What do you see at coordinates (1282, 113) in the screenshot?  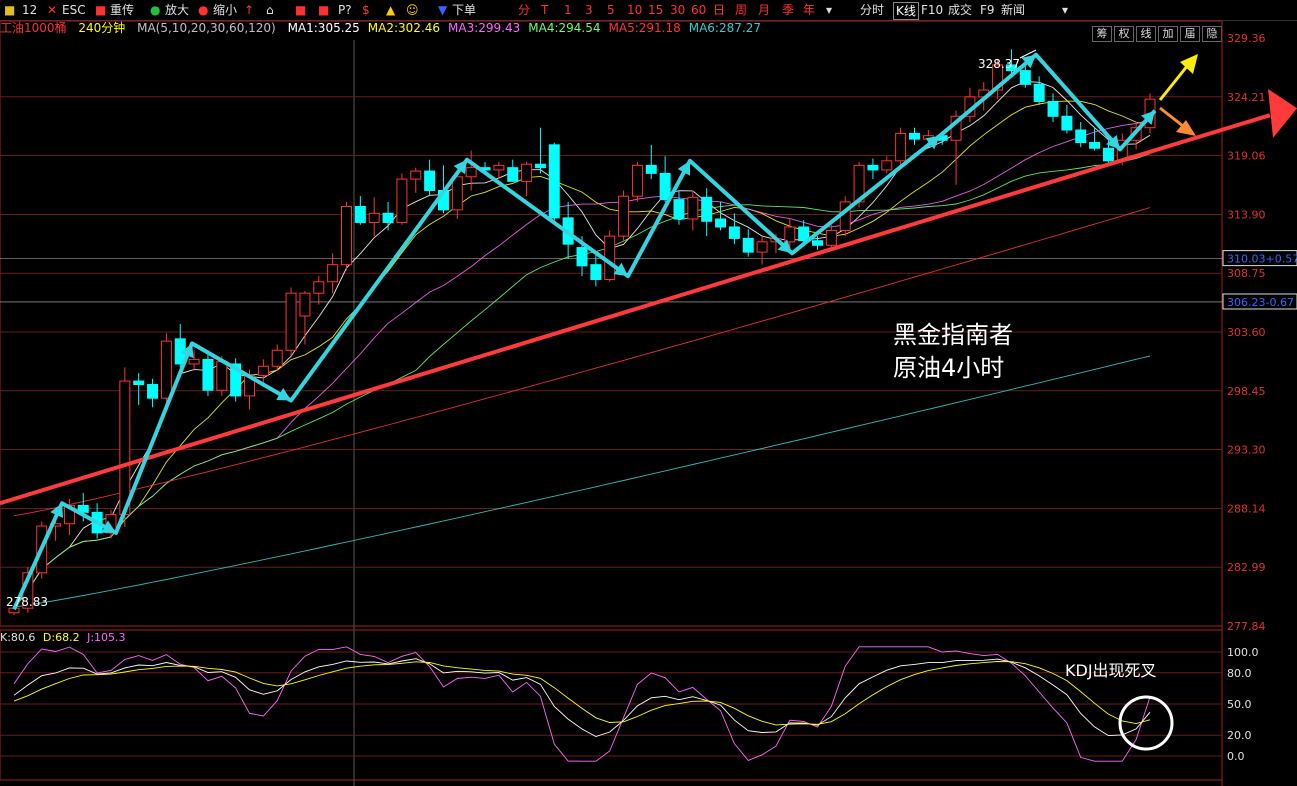 I see `trend-arrow-head` at bounding box center [1282, 113].